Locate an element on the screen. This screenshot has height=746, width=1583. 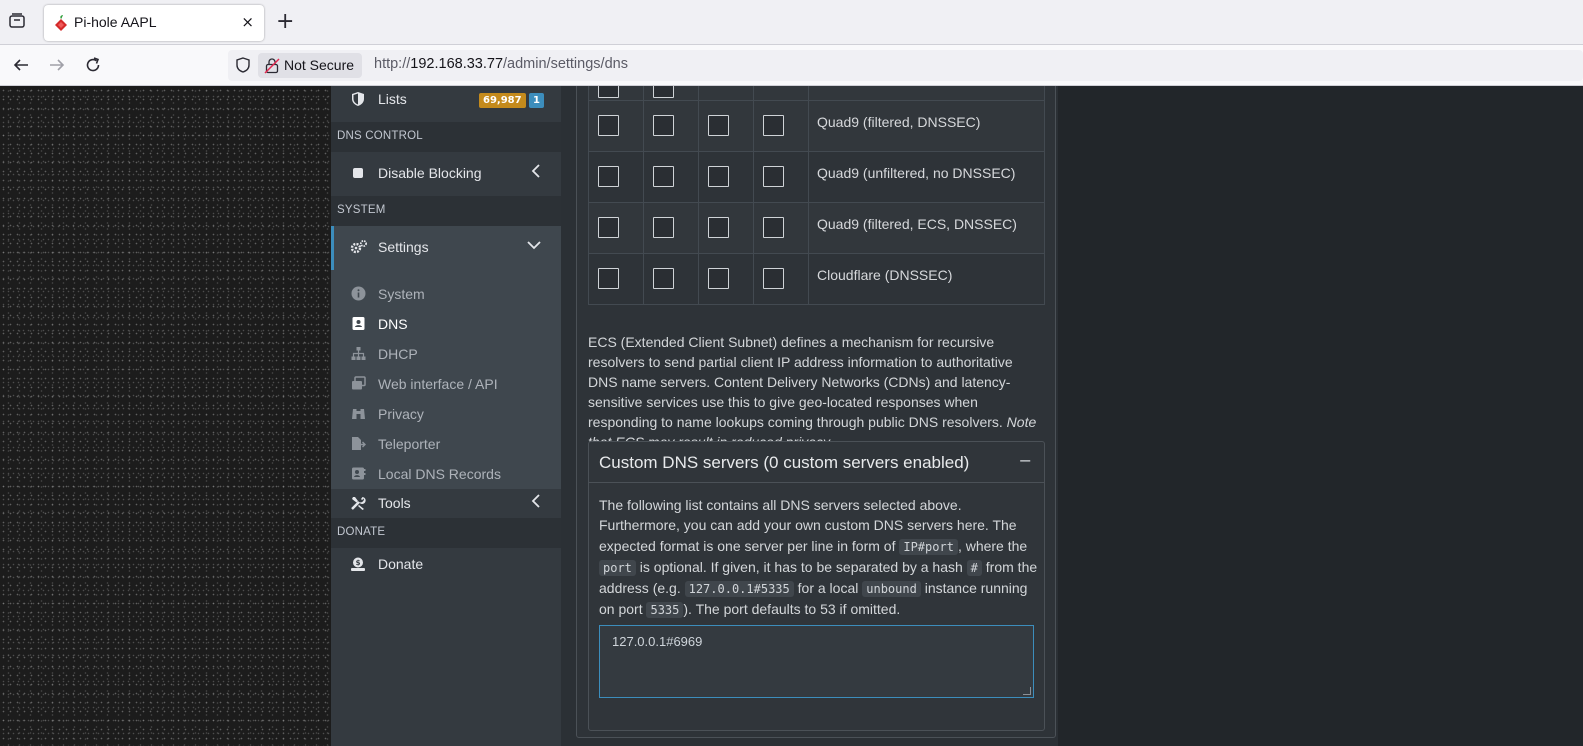
code-snippet: IP#port is located at coordinates (928, 546).